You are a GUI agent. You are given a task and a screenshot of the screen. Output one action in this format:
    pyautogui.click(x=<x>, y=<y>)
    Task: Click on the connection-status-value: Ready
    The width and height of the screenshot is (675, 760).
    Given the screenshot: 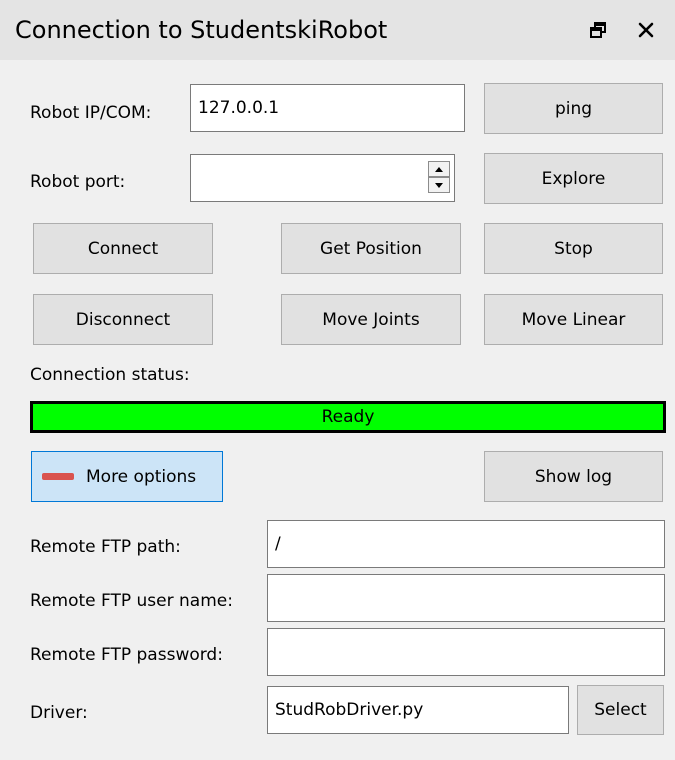 What is the action you would take?
    pyautogui.click(x=348, y=417)
    